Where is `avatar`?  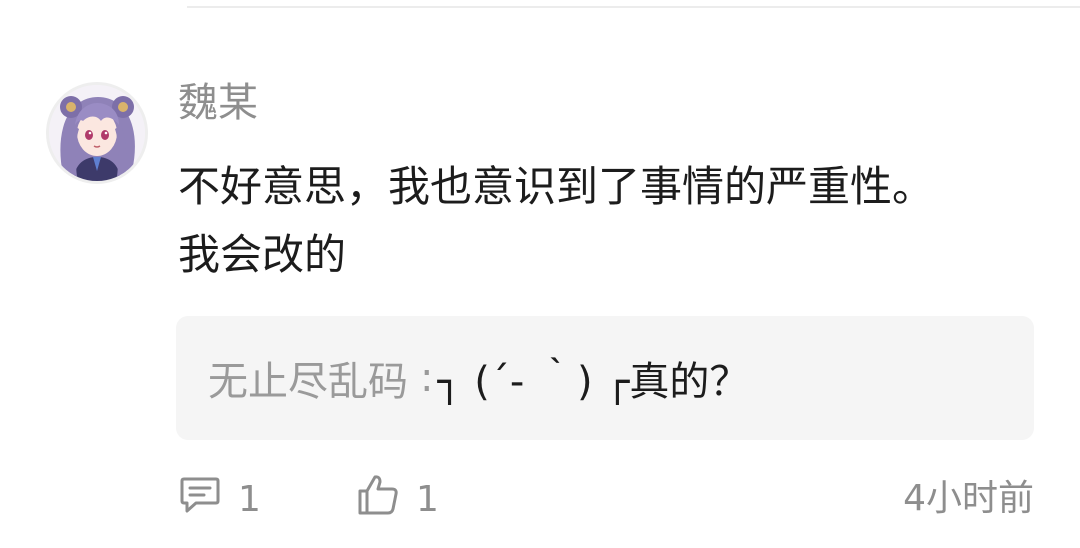
avatar is located at coordinates (97, 133).